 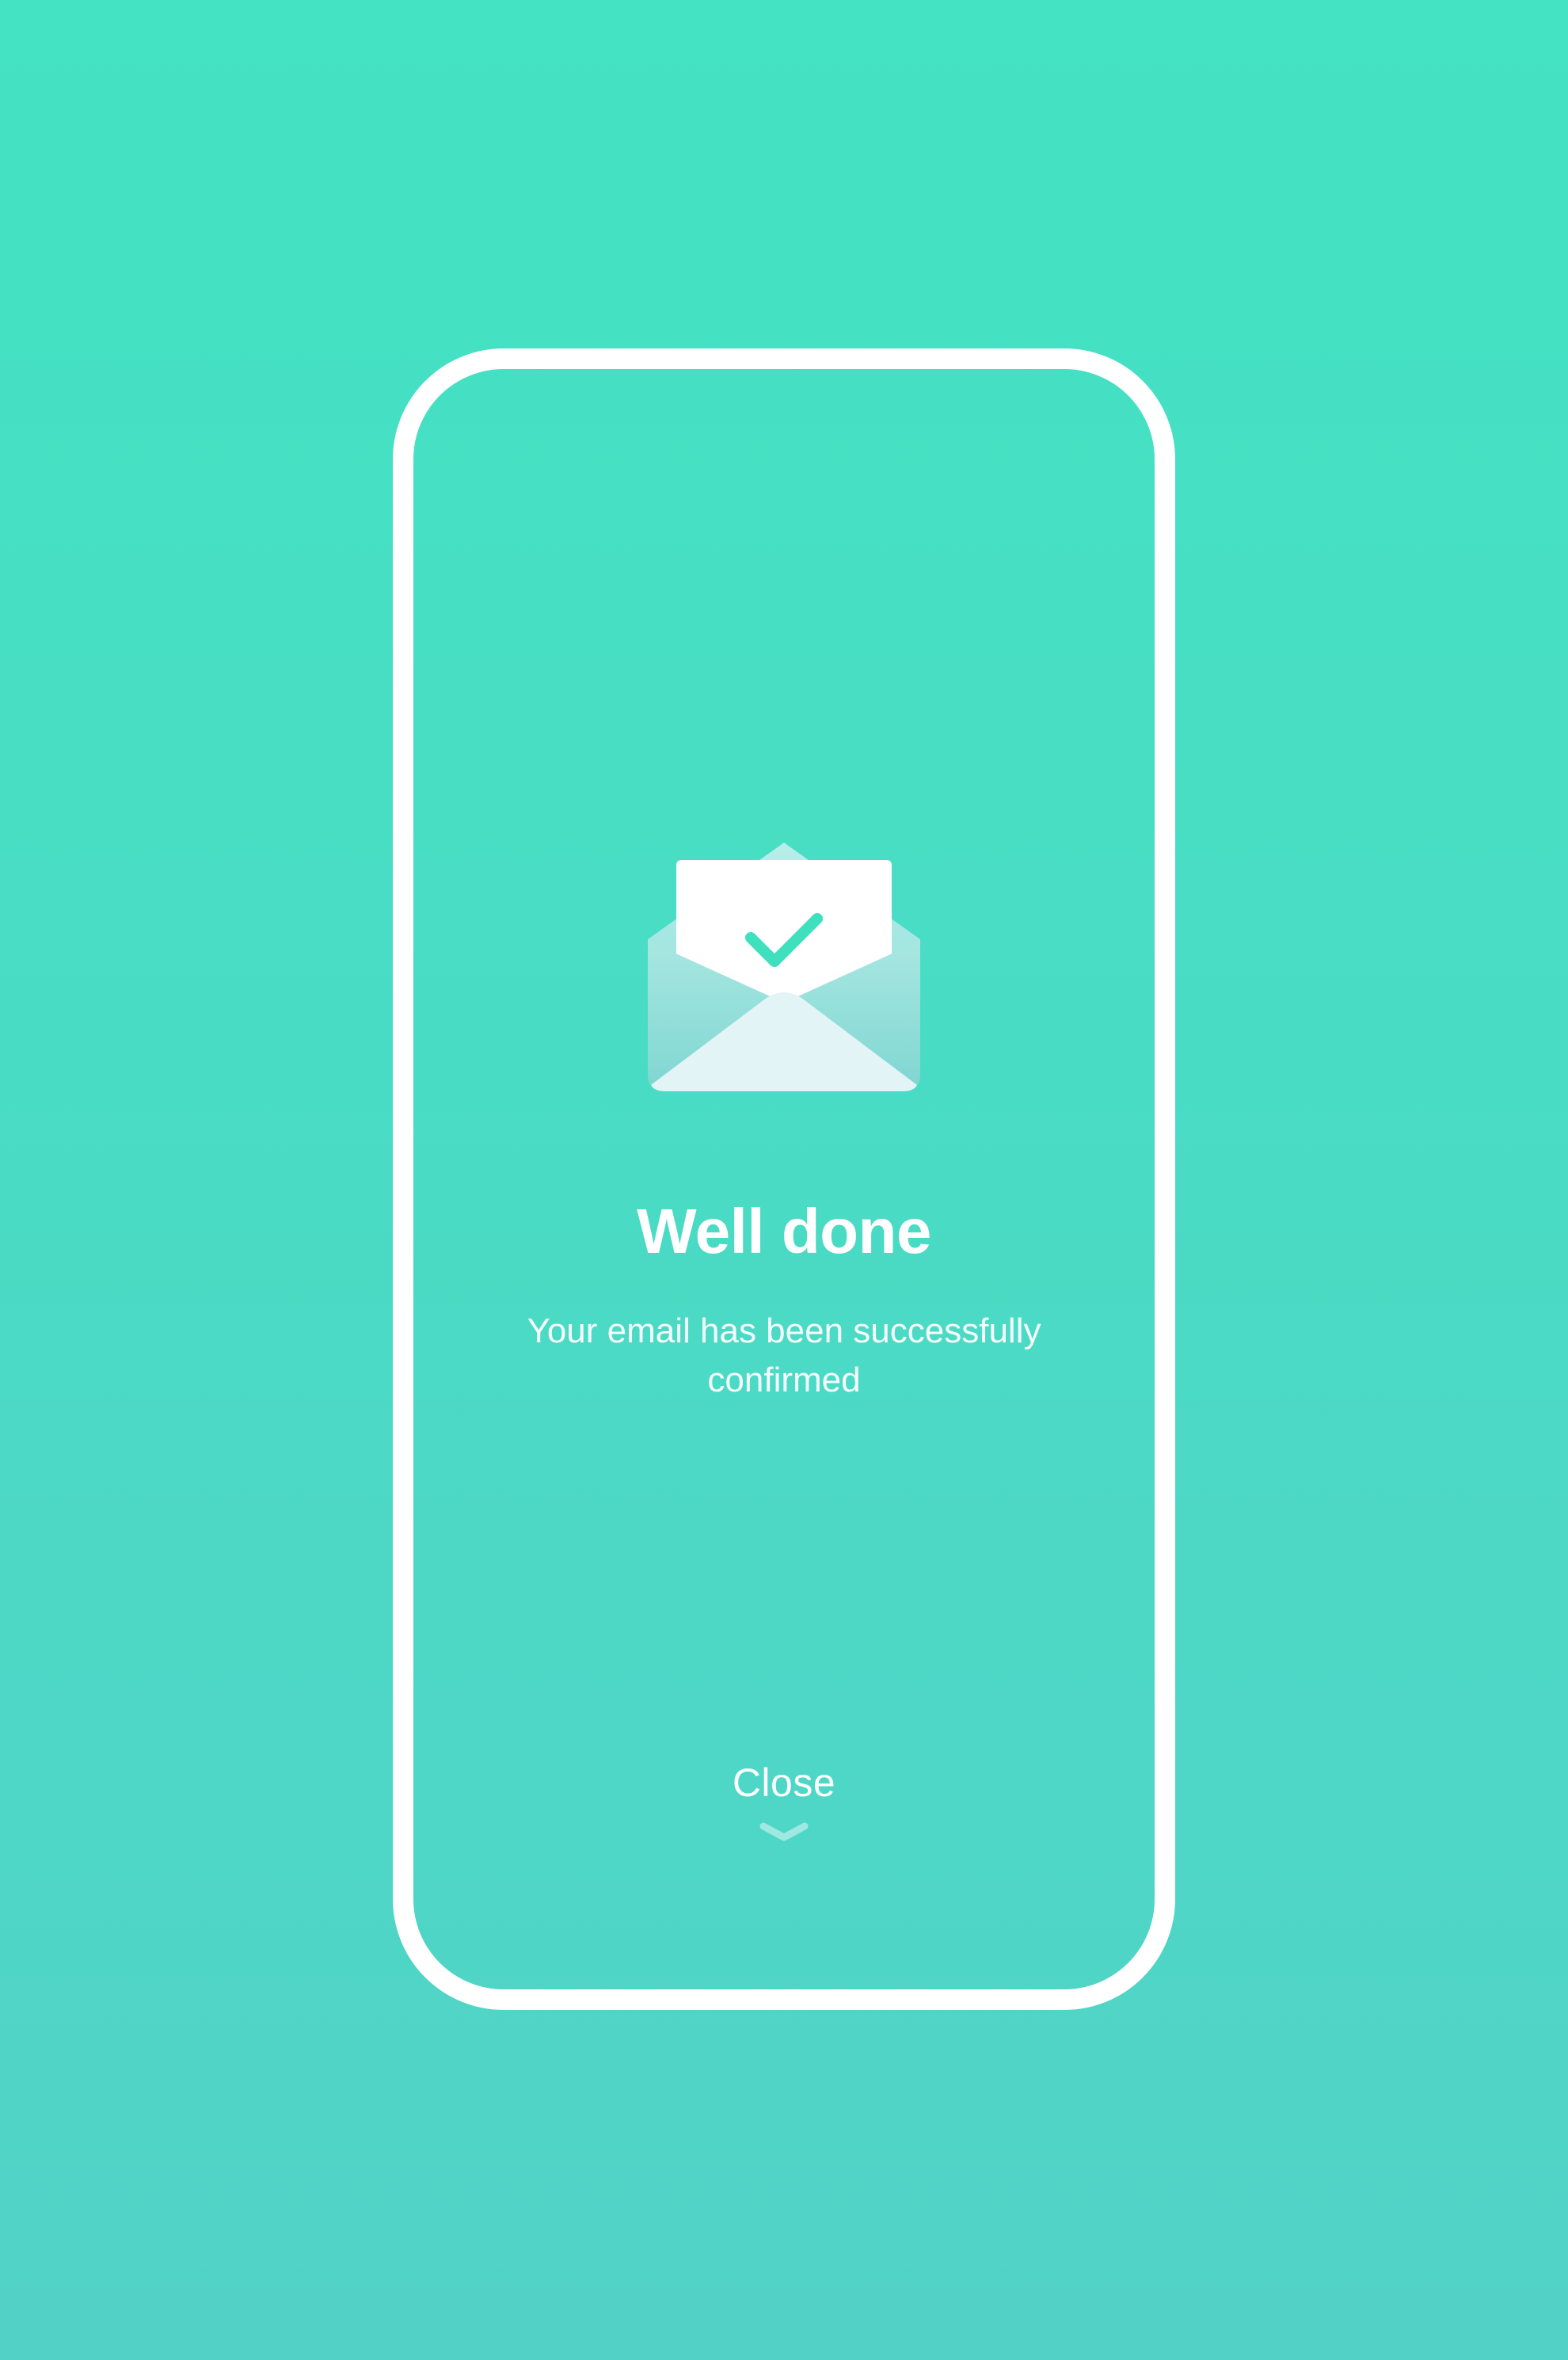 I want to click on confirmation-title: Well done, so click(x=784, y=1231).